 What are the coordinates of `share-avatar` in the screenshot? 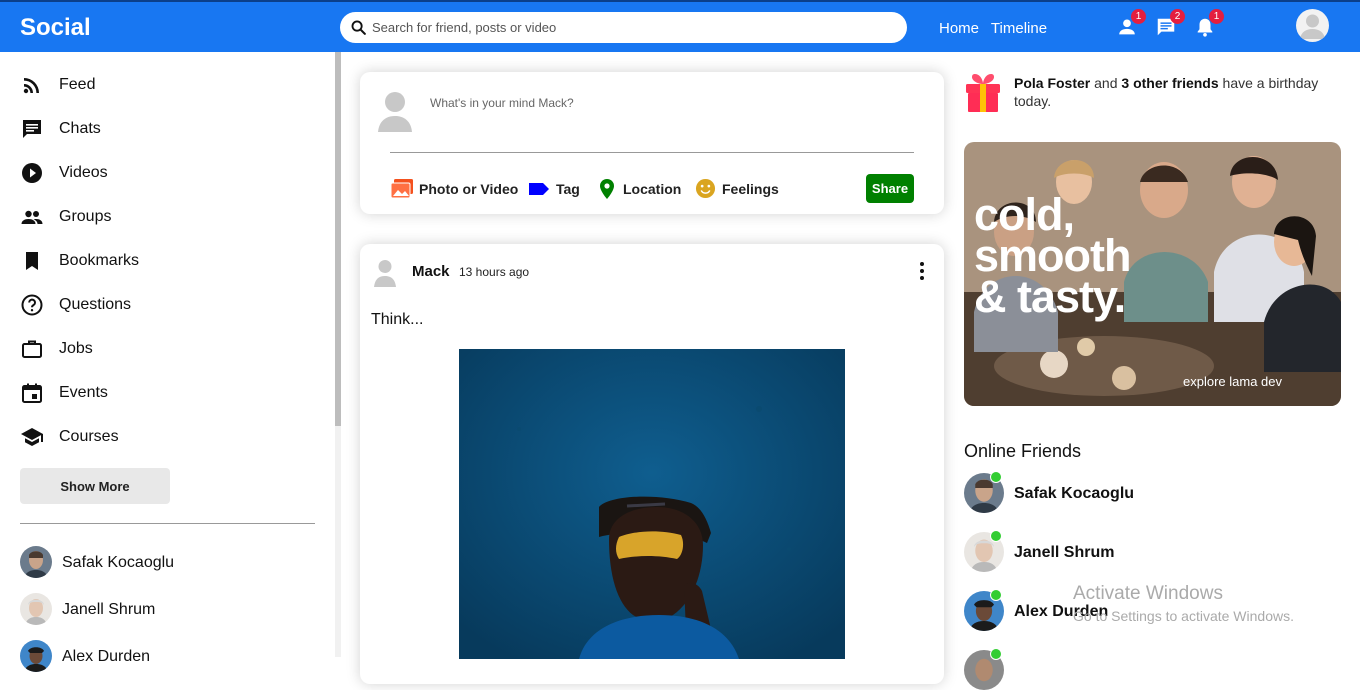 It's located at (395, 110).